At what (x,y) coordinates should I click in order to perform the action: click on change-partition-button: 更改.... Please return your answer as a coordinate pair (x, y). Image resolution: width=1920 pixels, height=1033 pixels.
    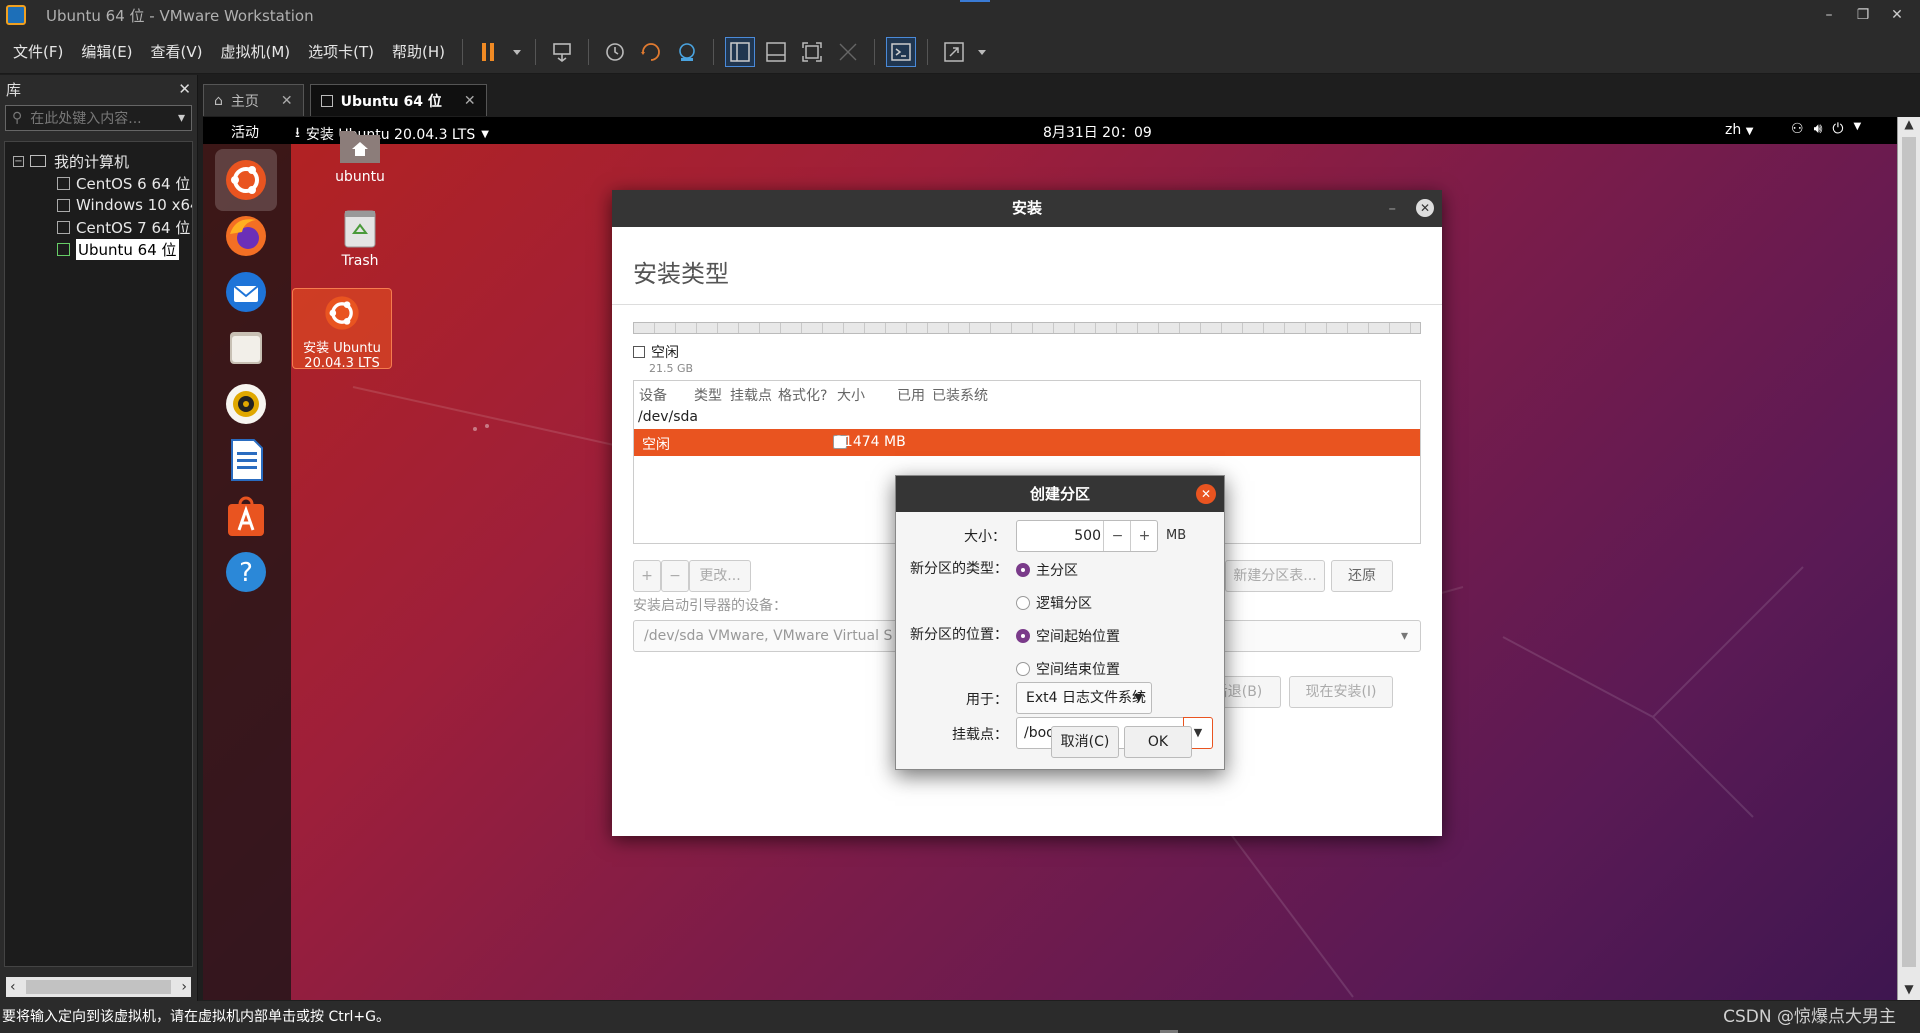
    Looking at the image, I should click on (720, 576).